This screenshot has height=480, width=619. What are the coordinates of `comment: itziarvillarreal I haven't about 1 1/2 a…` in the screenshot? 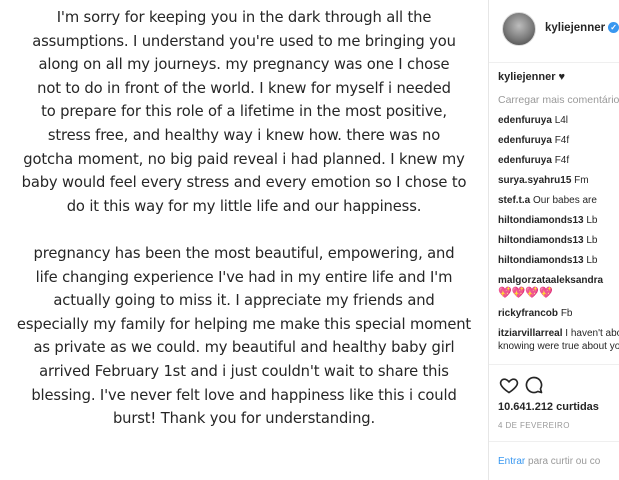 It's located at (558, 340).